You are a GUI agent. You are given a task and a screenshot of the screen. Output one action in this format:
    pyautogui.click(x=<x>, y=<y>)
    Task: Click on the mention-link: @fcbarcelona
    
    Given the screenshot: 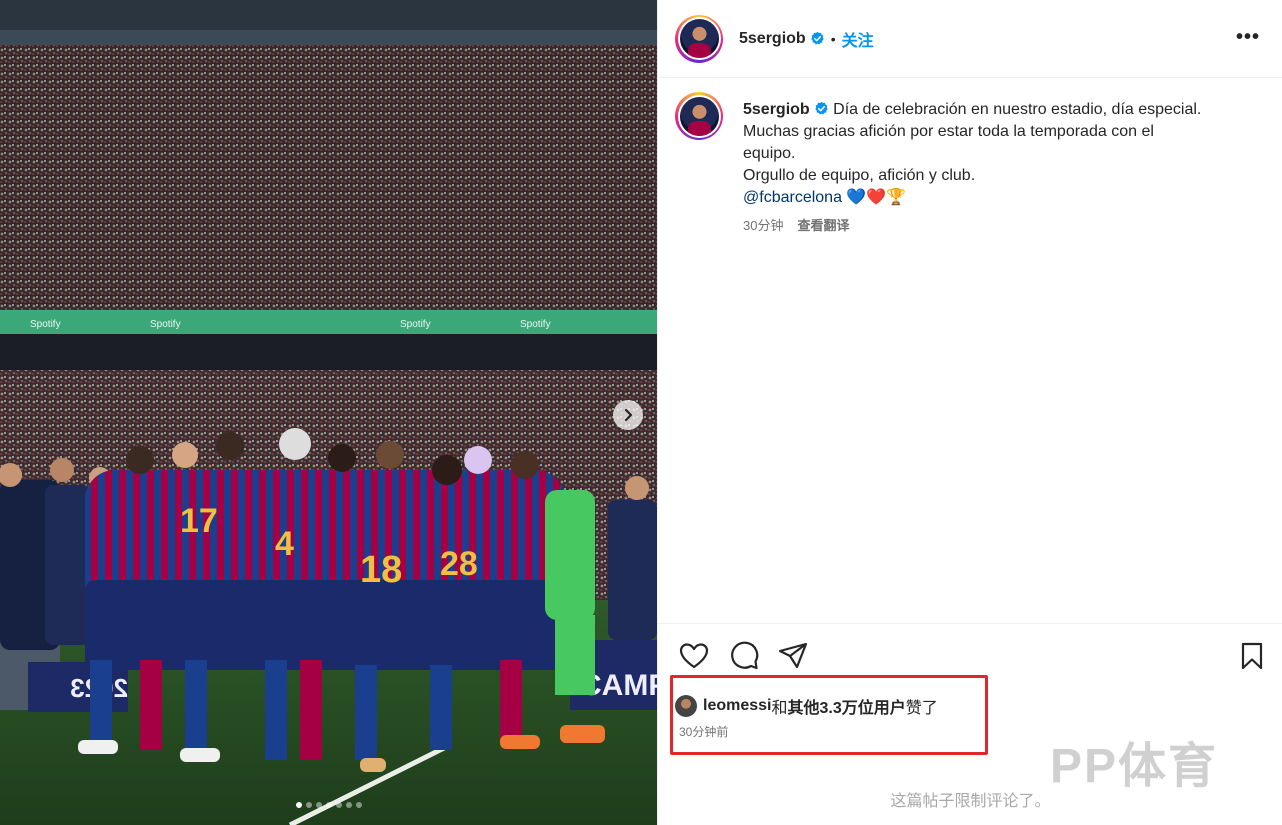 What is the action you would take?
    pyautogui.click(x=792, y=197)
    